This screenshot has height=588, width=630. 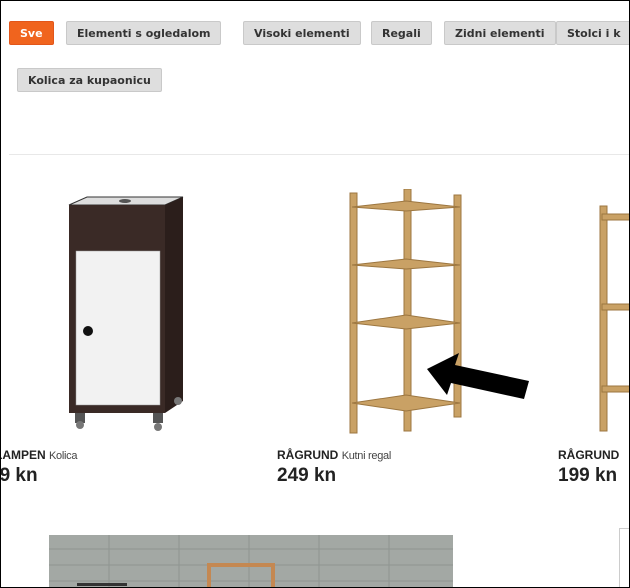 I want to click on promo-banner-image, so click(x=251, y=561).